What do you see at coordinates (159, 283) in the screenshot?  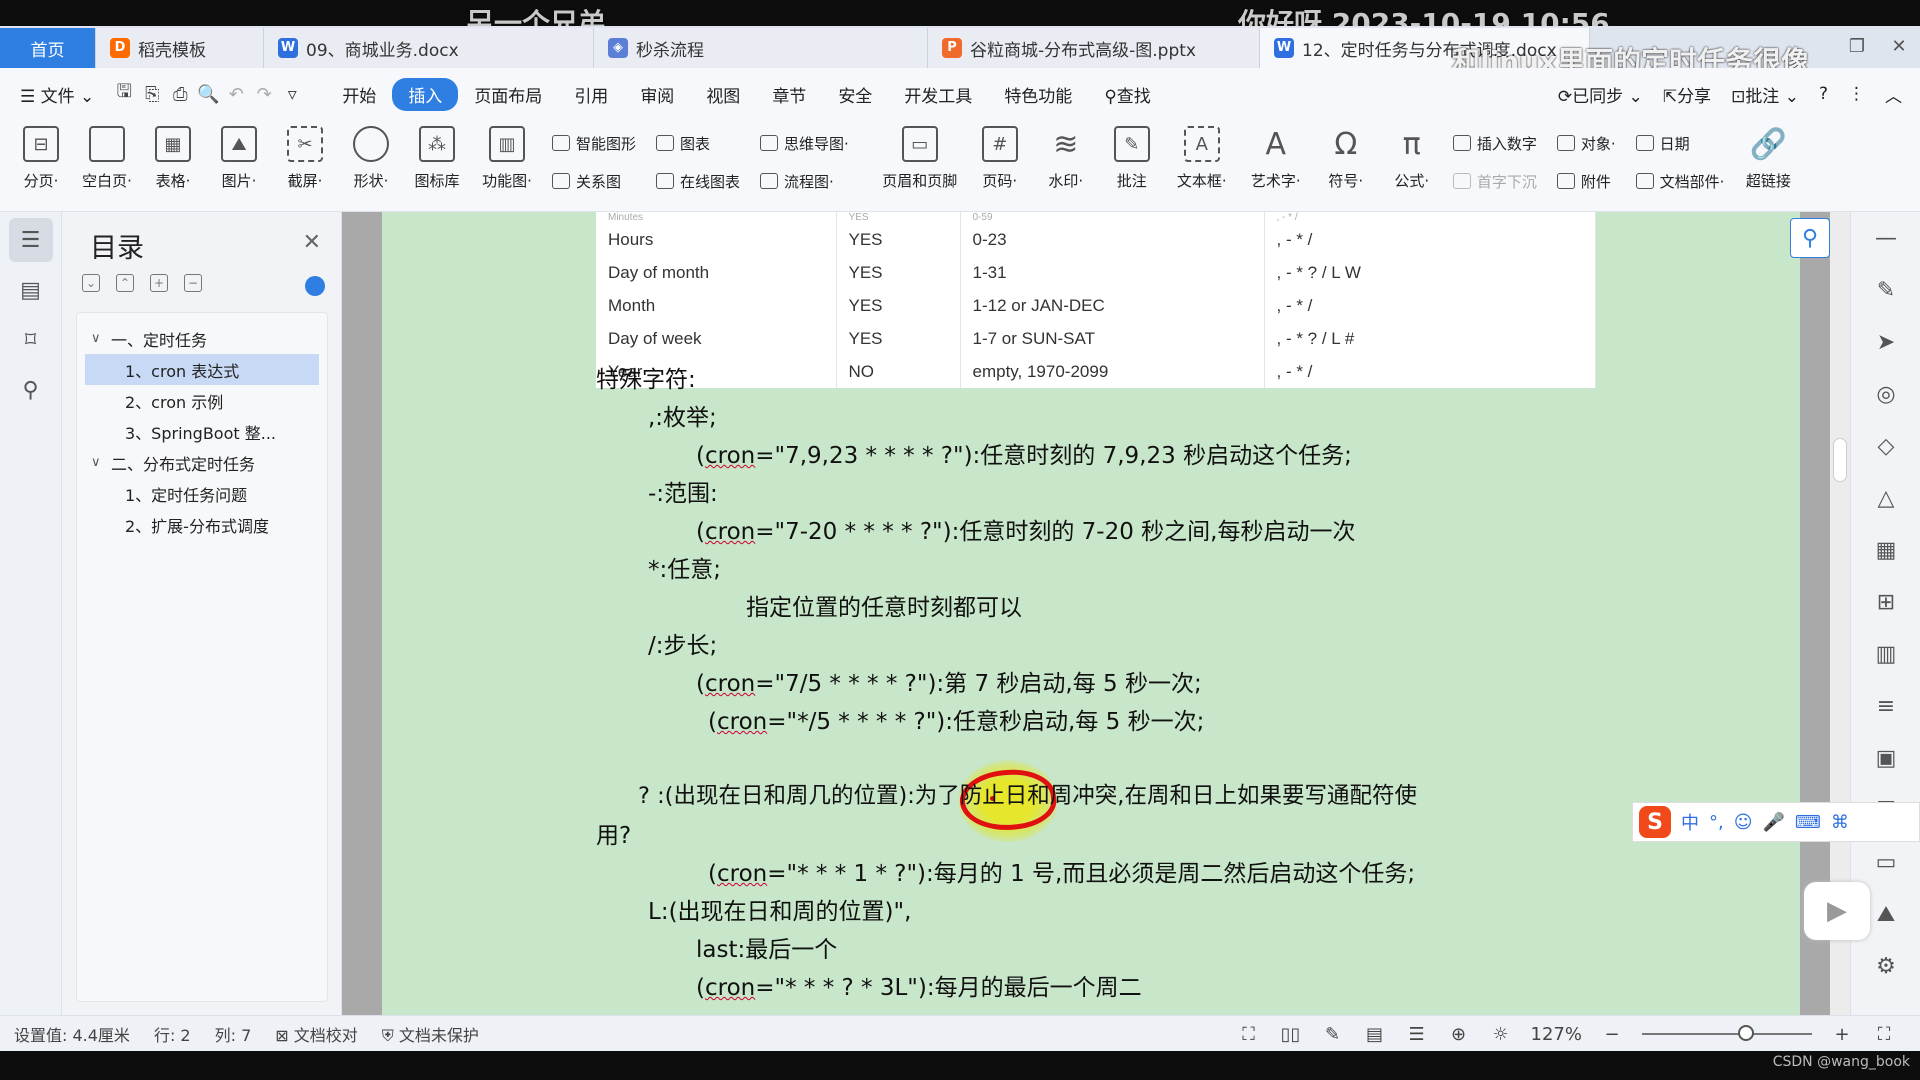 I see `add-heading-icon: +` at bounding box center [159, 283].